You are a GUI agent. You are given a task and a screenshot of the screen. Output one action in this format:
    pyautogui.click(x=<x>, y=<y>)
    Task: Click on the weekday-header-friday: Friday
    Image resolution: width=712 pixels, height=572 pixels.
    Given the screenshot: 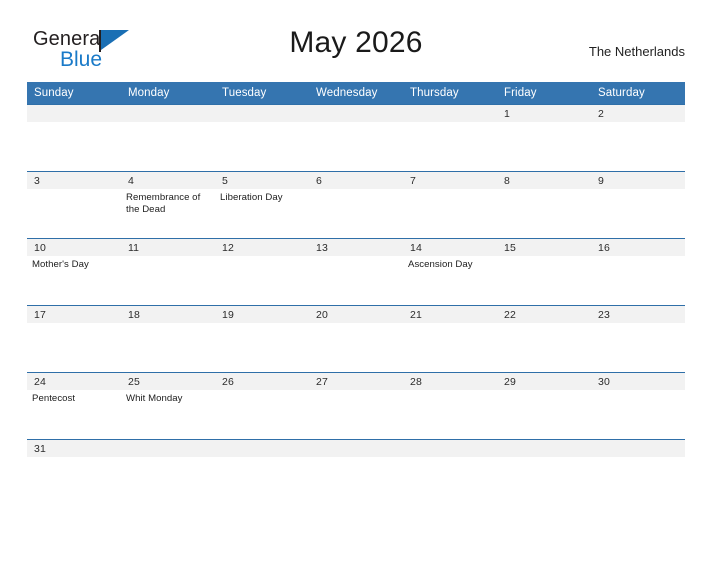 What is the action you would take?
    pyautogui.click(x=544, y=93)
    